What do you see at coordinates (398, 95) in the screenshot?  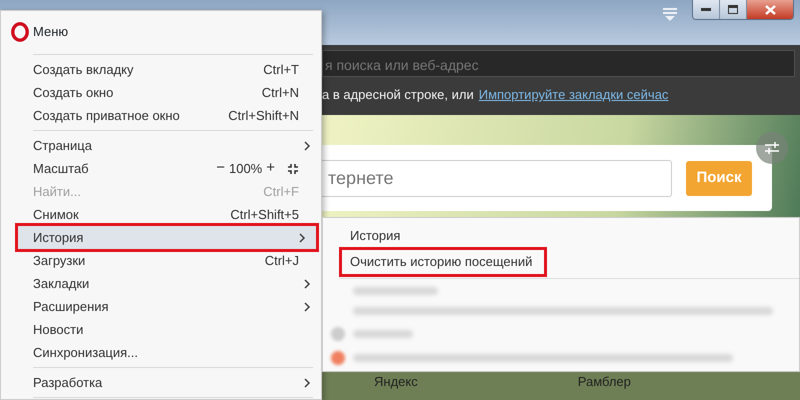 I see `bookmark-hint-text: а в адресной строке, или` at bounding box center [398, 95].